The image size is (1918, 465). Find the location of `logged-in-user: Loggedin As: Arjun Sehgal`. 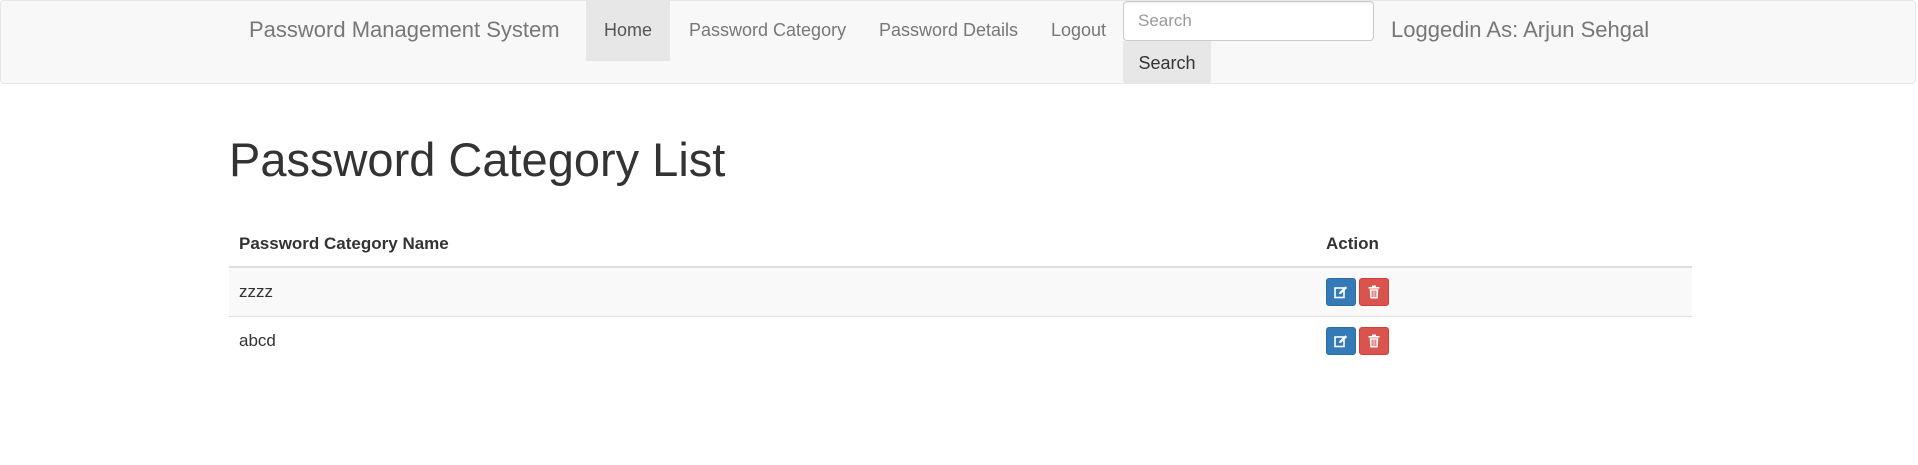

logged-in-user: Loggedin As: Arjun Sehgal is located at coordinates (1520, 29).